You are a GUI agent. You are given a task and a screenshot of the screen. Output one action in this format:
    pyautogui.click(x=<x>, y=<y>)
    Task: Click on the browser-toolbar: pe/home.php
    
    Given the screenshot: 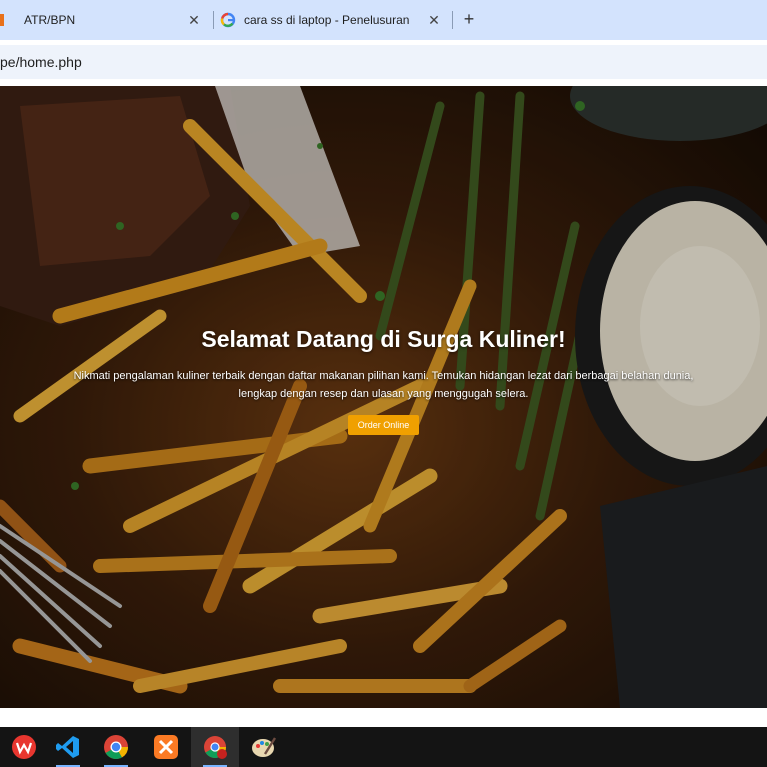 What is the action you would take?
    pyautogui.click(x=383, y=63)
    